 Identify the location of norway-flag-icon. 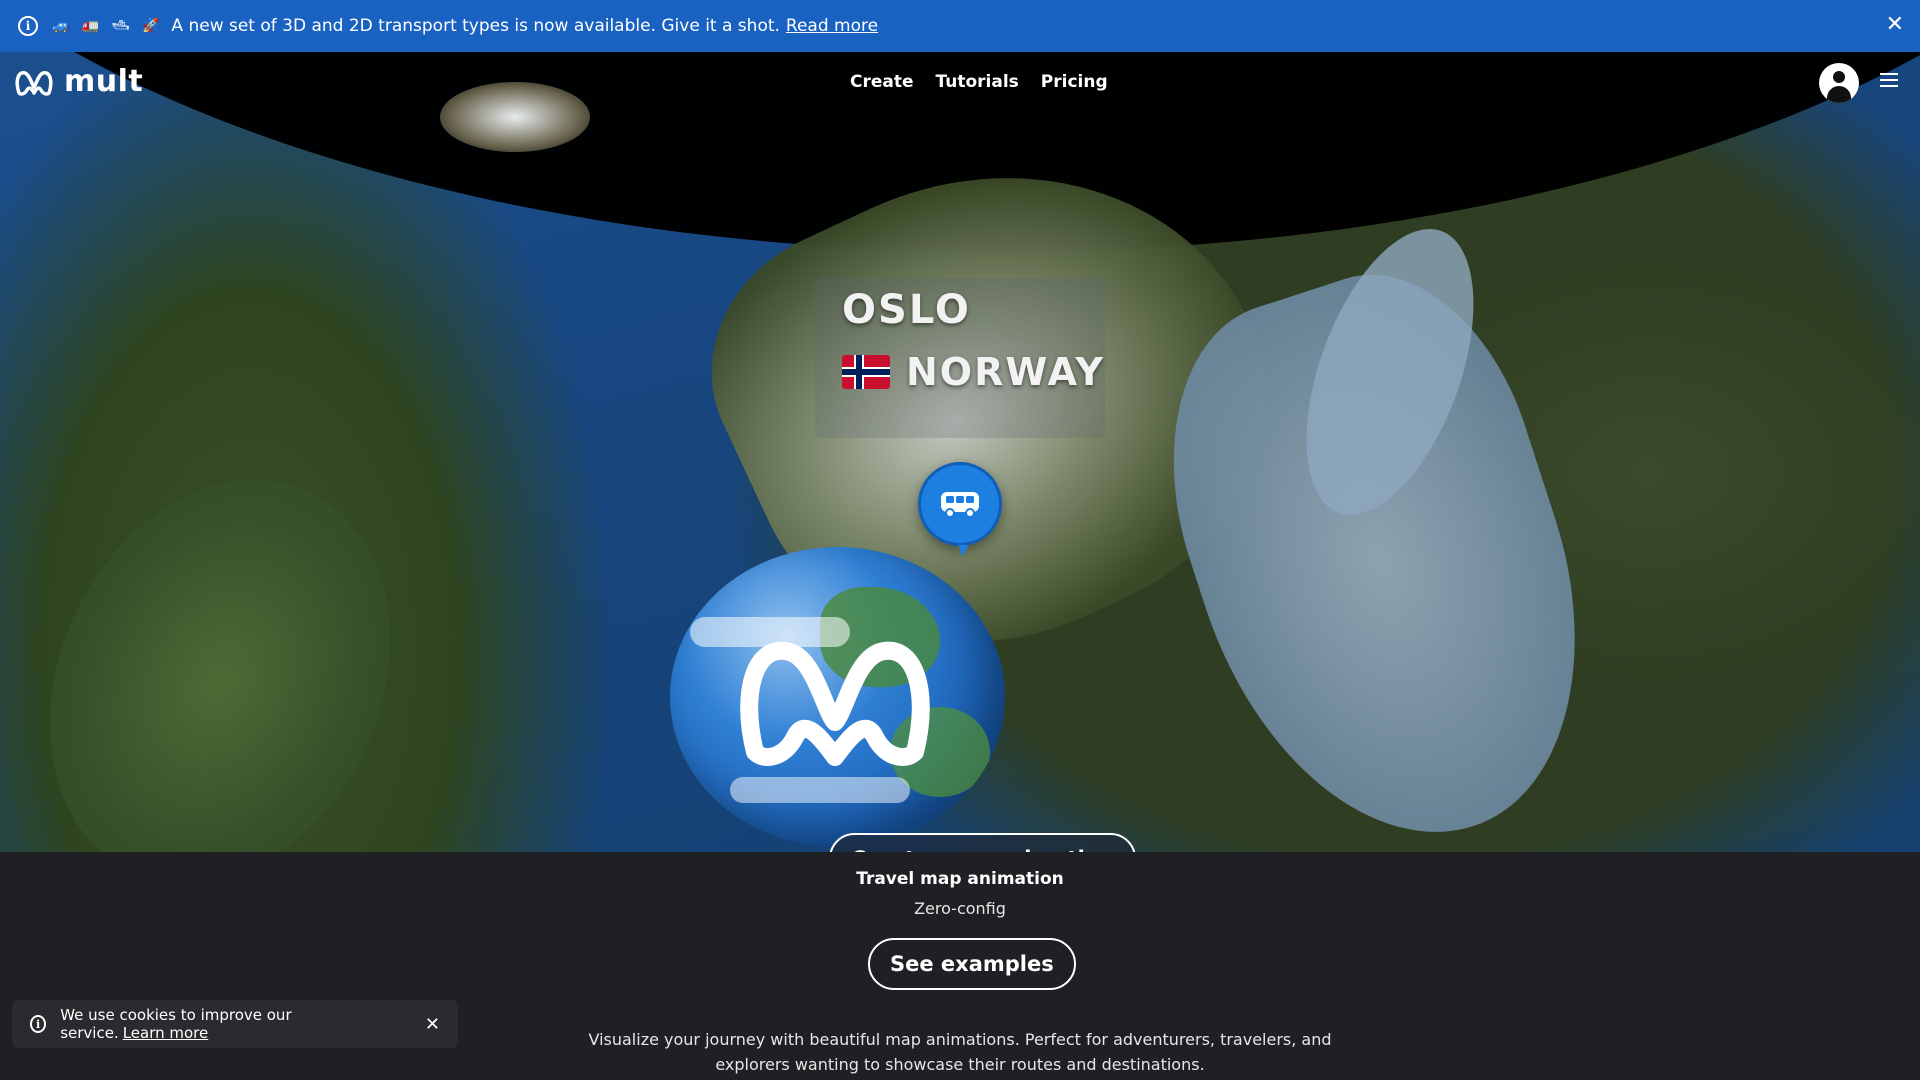
(866, 372).